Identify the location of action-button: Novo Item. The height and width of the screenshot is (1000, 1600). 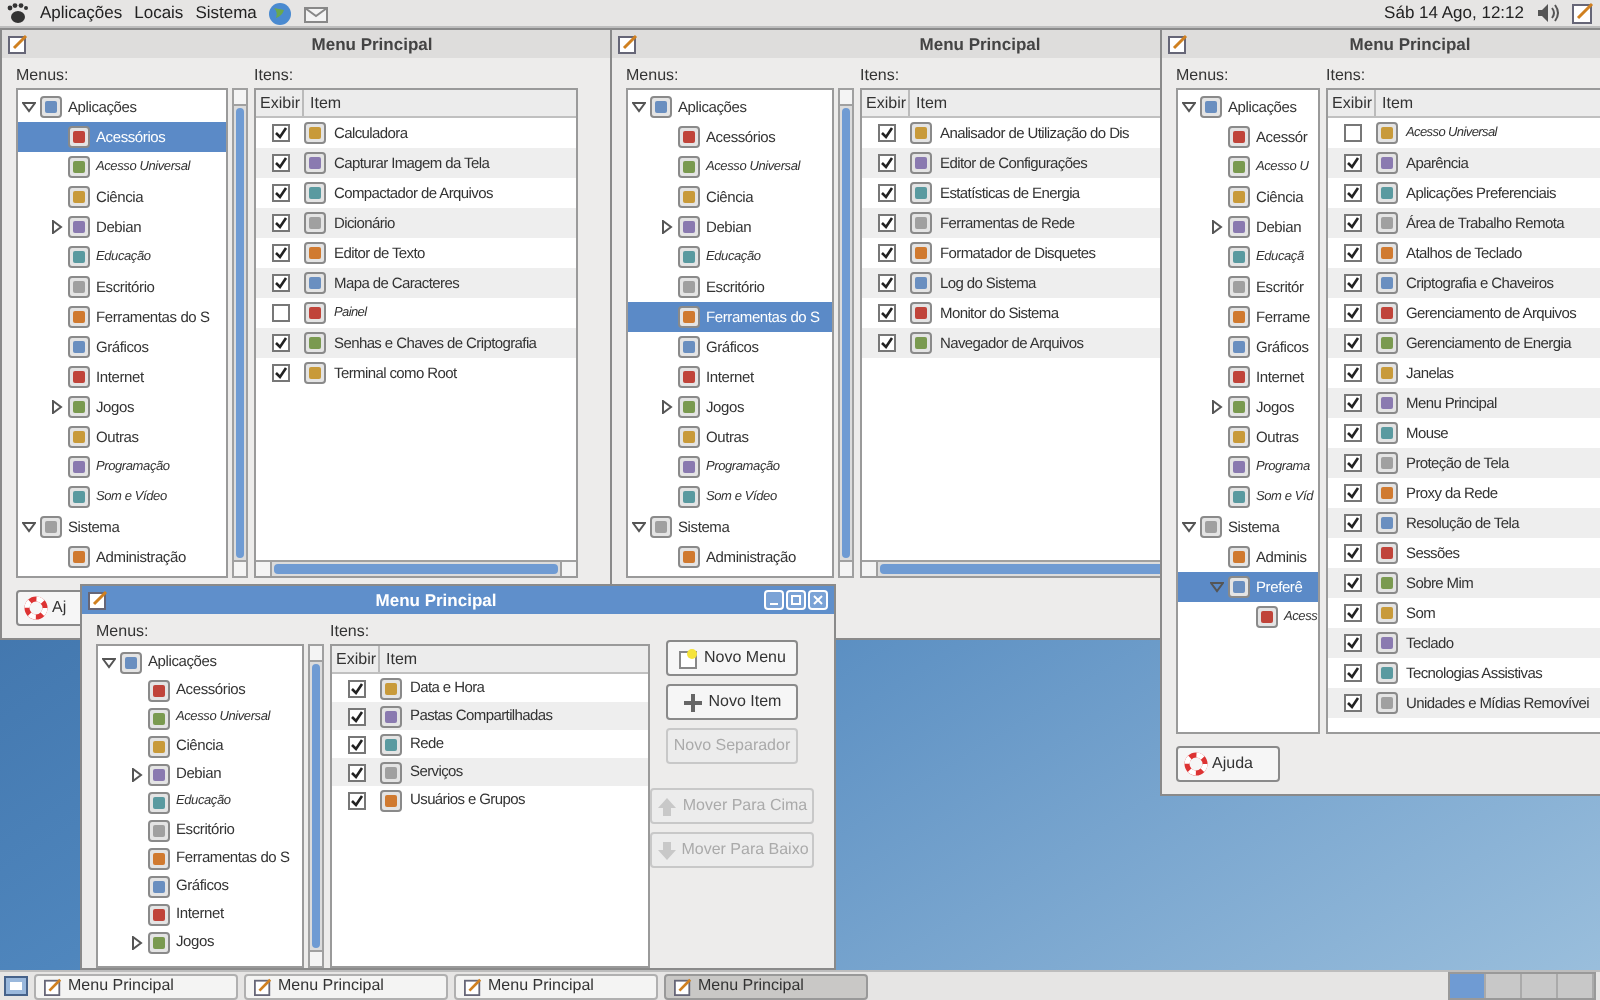
(732, 702).